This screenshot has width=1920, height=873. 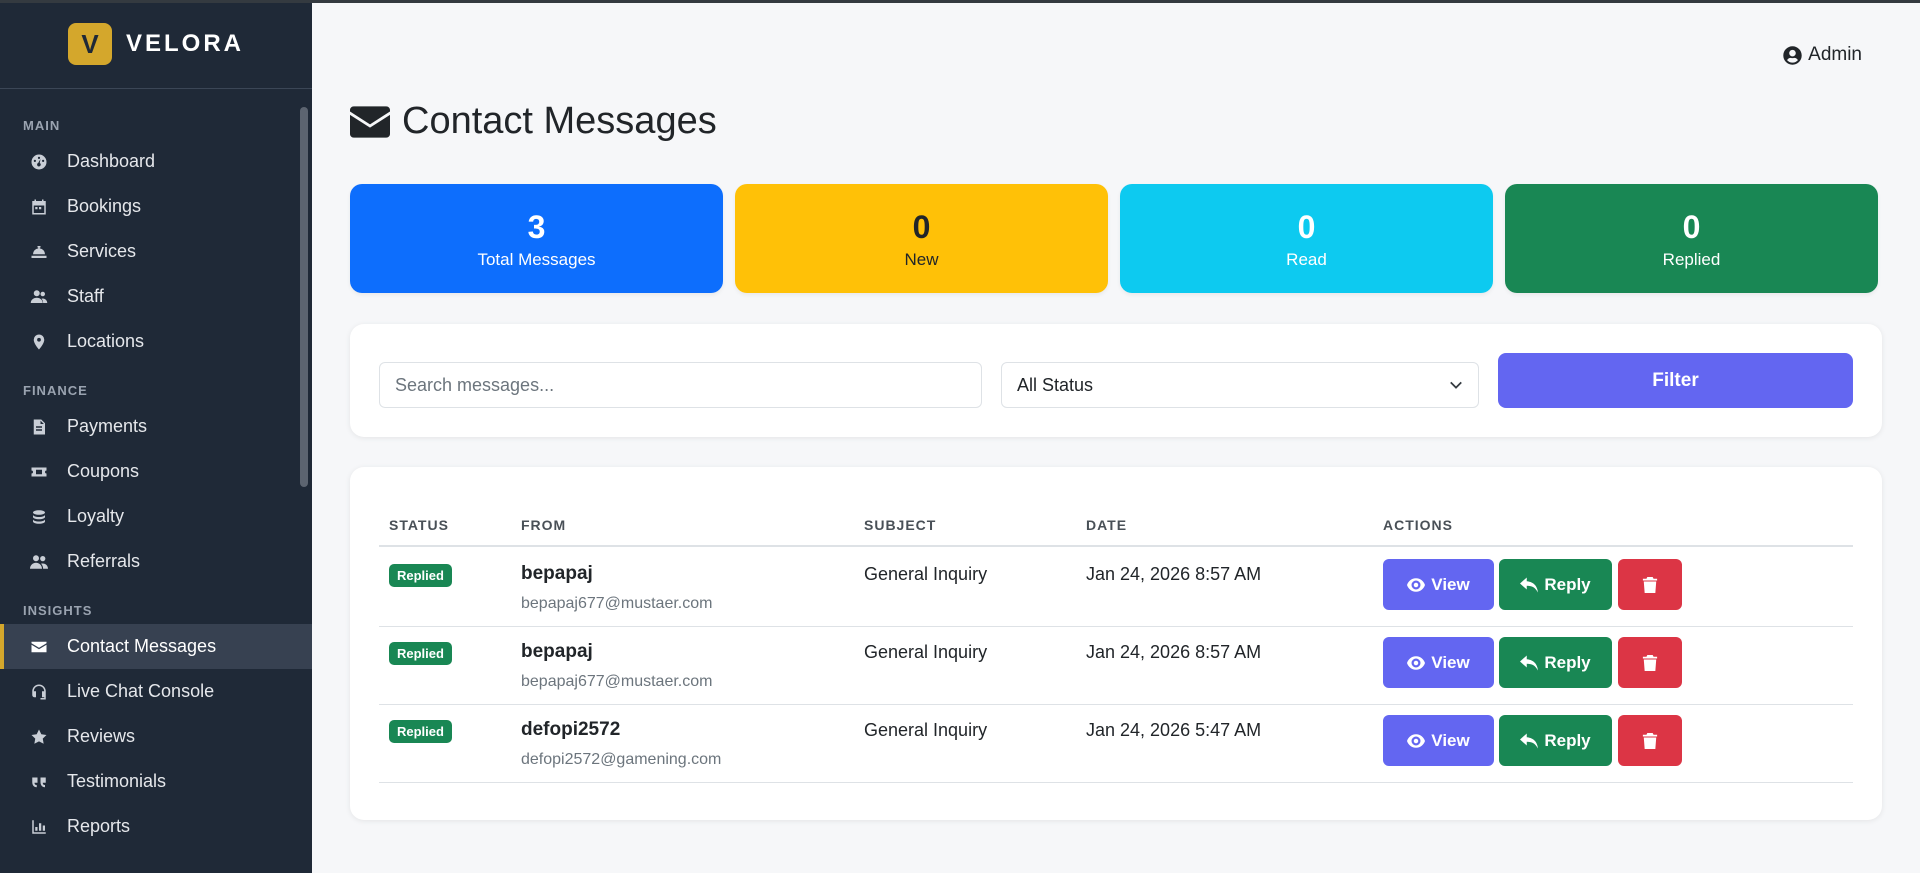 I want to click on sidebar-item-staff: Staff, so click(x=156, y=296).